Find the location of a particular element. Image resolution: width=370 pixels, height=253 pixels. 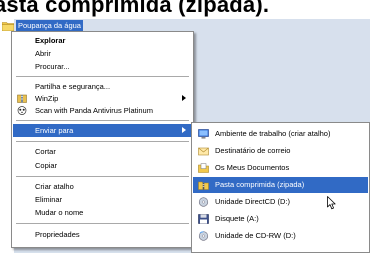

submenu-item-label: Unidade de CD-RW (D:) is located at coordinates (255, 235).